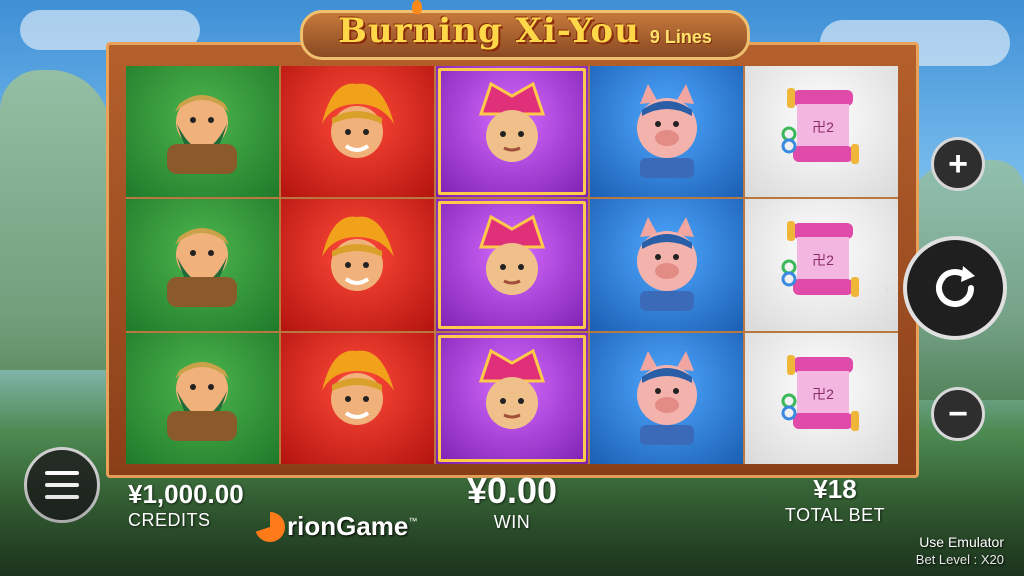 This screenshot has height=576, width=1024. Describe the element at coordinates (835, 515) in the screenshot. I see `total-bet-label: TOTAL BET` at that location.